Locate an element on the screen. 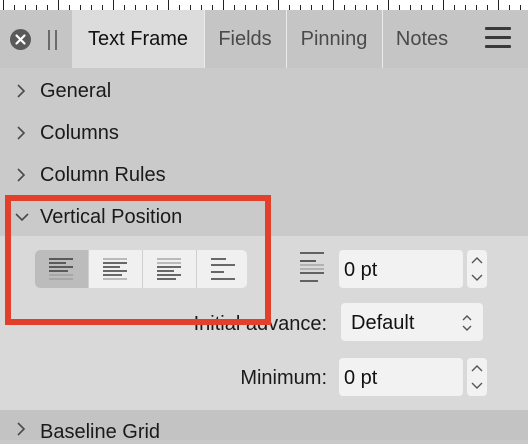 The height and width of the screenshot is (444, 528). spacing-value: 0 pt is located at coordinates (361, 270).